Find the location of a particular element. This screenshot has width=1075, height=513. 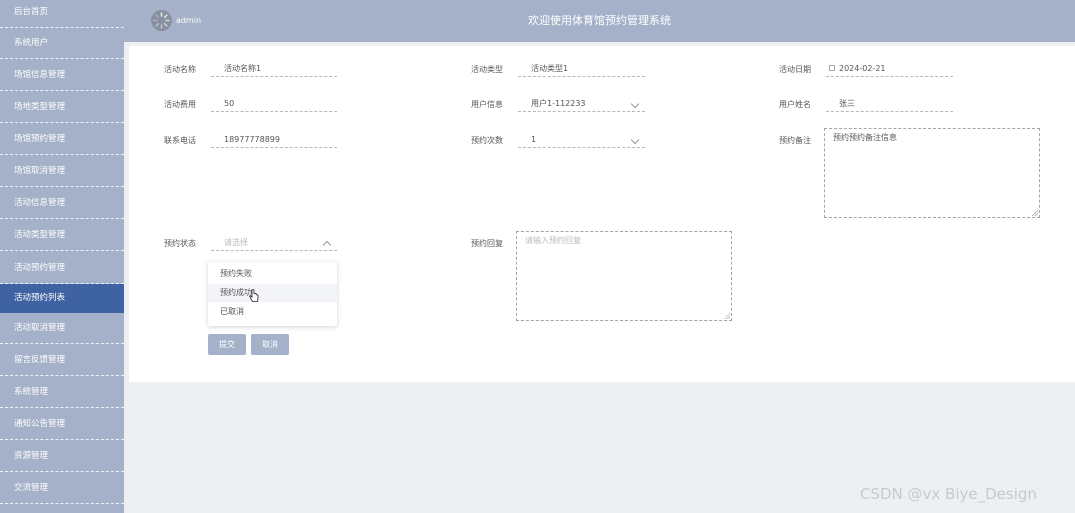

sidebar-item-notice: 通知公告管理 is located at coordinates (62, 424).